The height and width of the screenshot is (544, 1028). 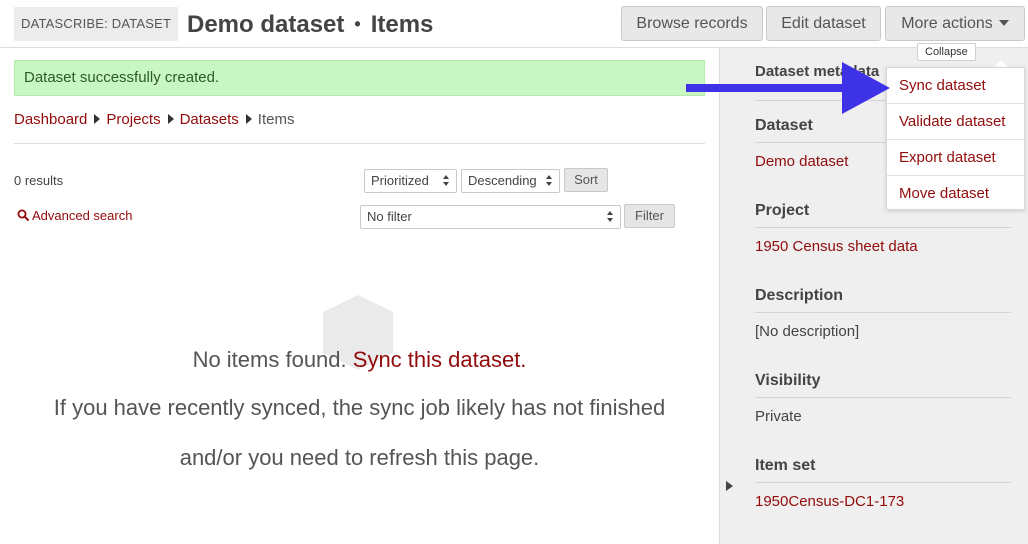 What do you see at coordinates (586, 180) in the screenshot?
I see `sort-button: Sort` at bounding box center [586, 180].